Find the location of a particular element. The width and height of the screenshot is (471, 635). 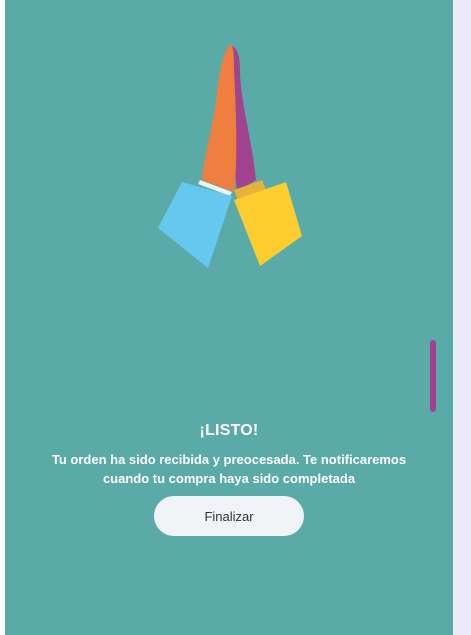

scrollbar-thumb is located at coordinates (433, 376).